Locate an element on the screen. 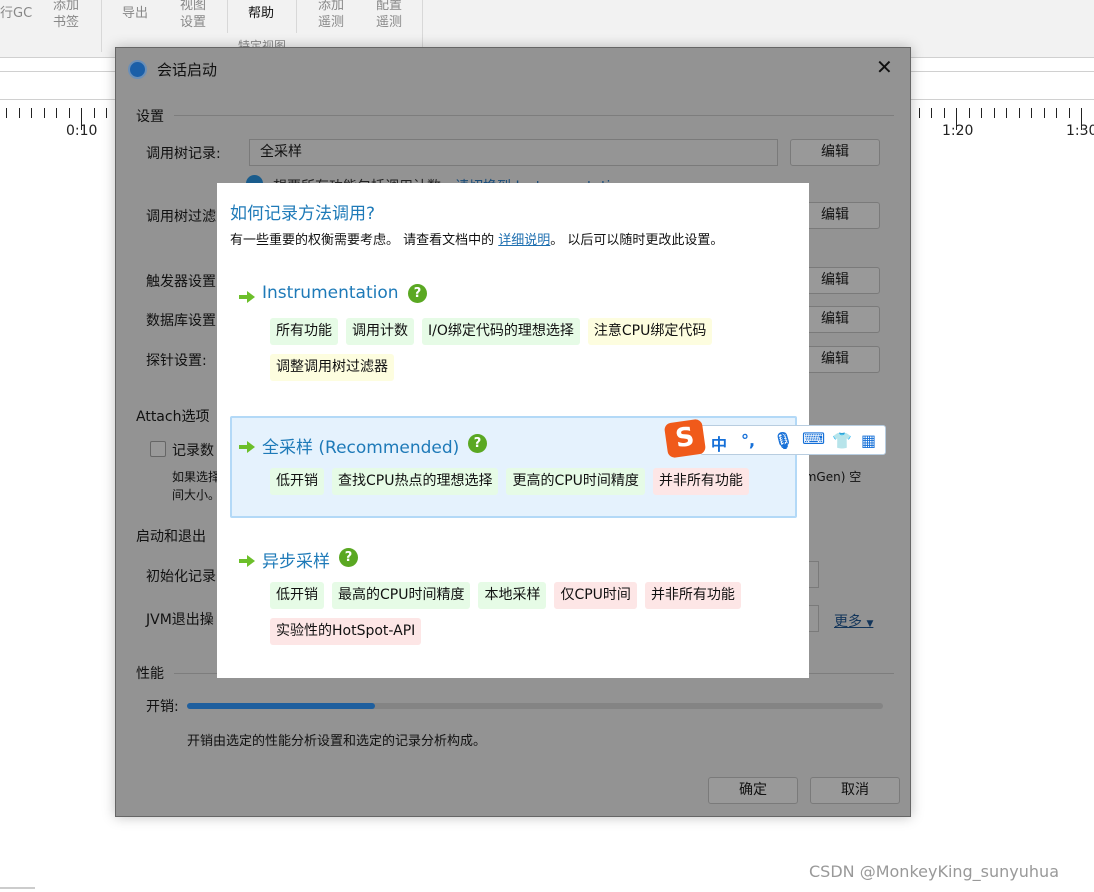 This screenshot has height=892, width=1094. overhead-description: 开销由选定的性能分析设置和选定的记录分析构成。 is located at coordinates (337, 741).